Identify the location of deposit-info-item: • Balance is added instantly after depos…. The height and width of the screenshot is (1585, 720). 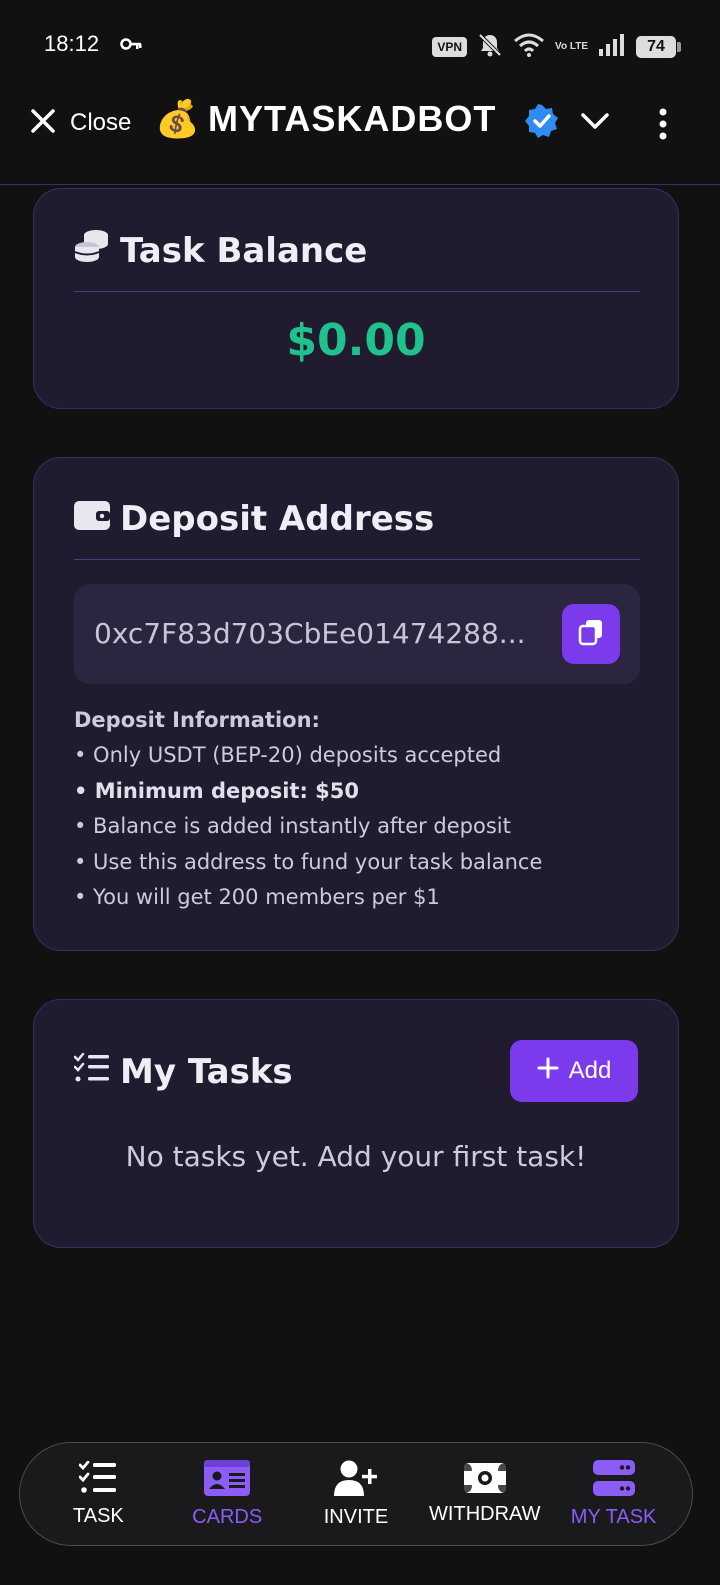
(292, 826).